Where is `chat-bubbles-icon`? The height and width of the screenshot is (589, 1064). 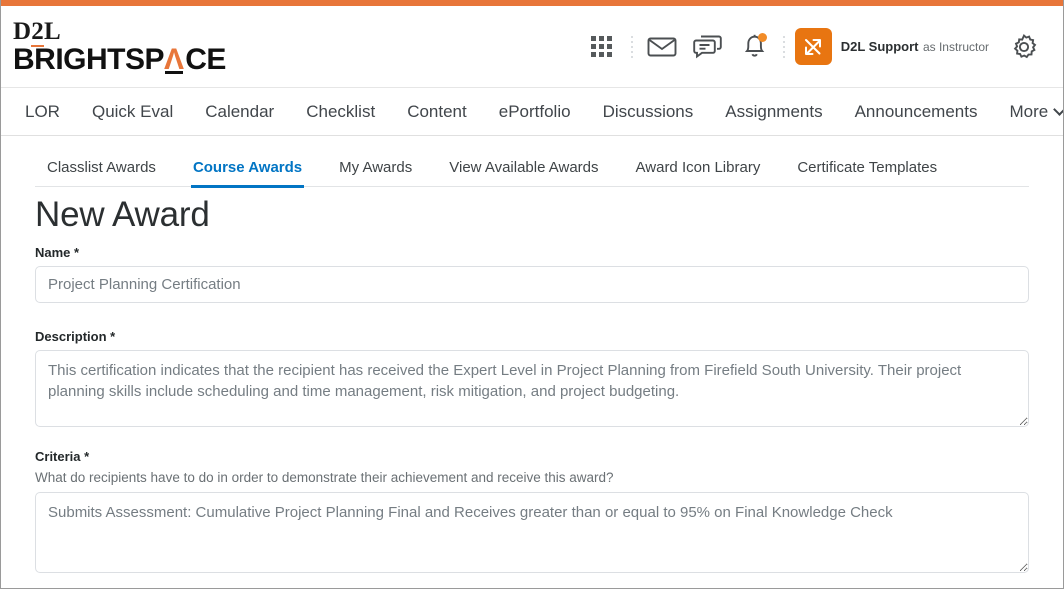
chat-bubbles-icon is located at coordinates (708, 47).